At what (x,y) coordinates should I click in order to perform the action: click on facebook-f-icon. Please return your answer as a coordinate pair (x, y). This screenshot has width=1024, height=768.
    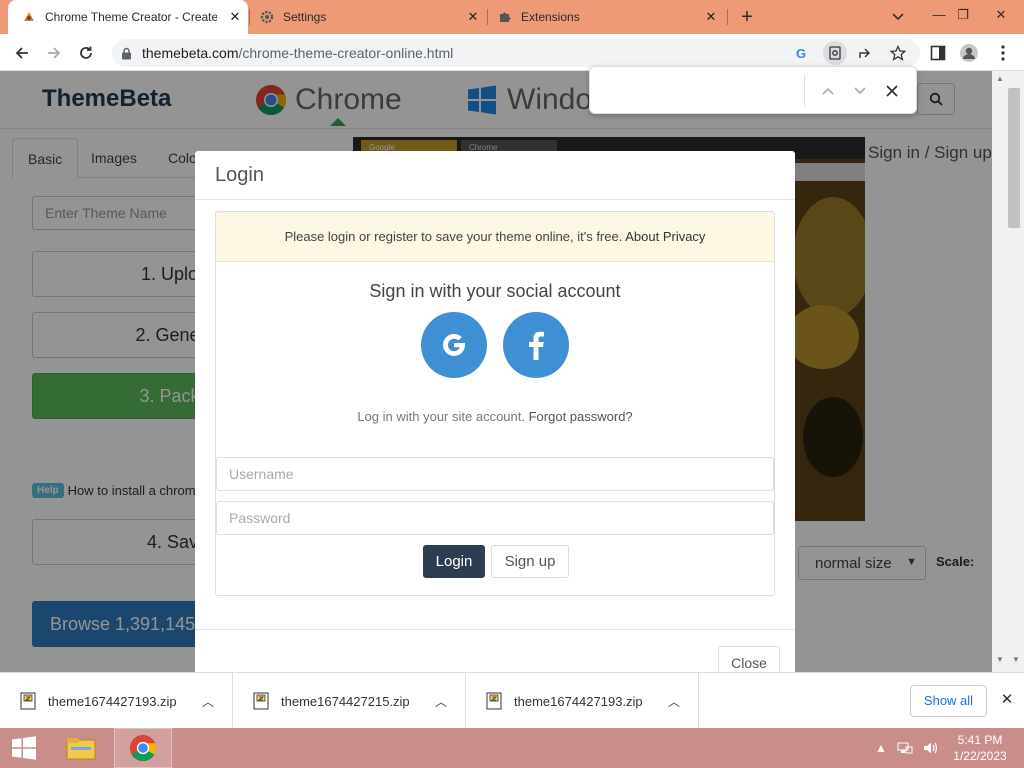
    Looking at the image, I should click on (536, 345).